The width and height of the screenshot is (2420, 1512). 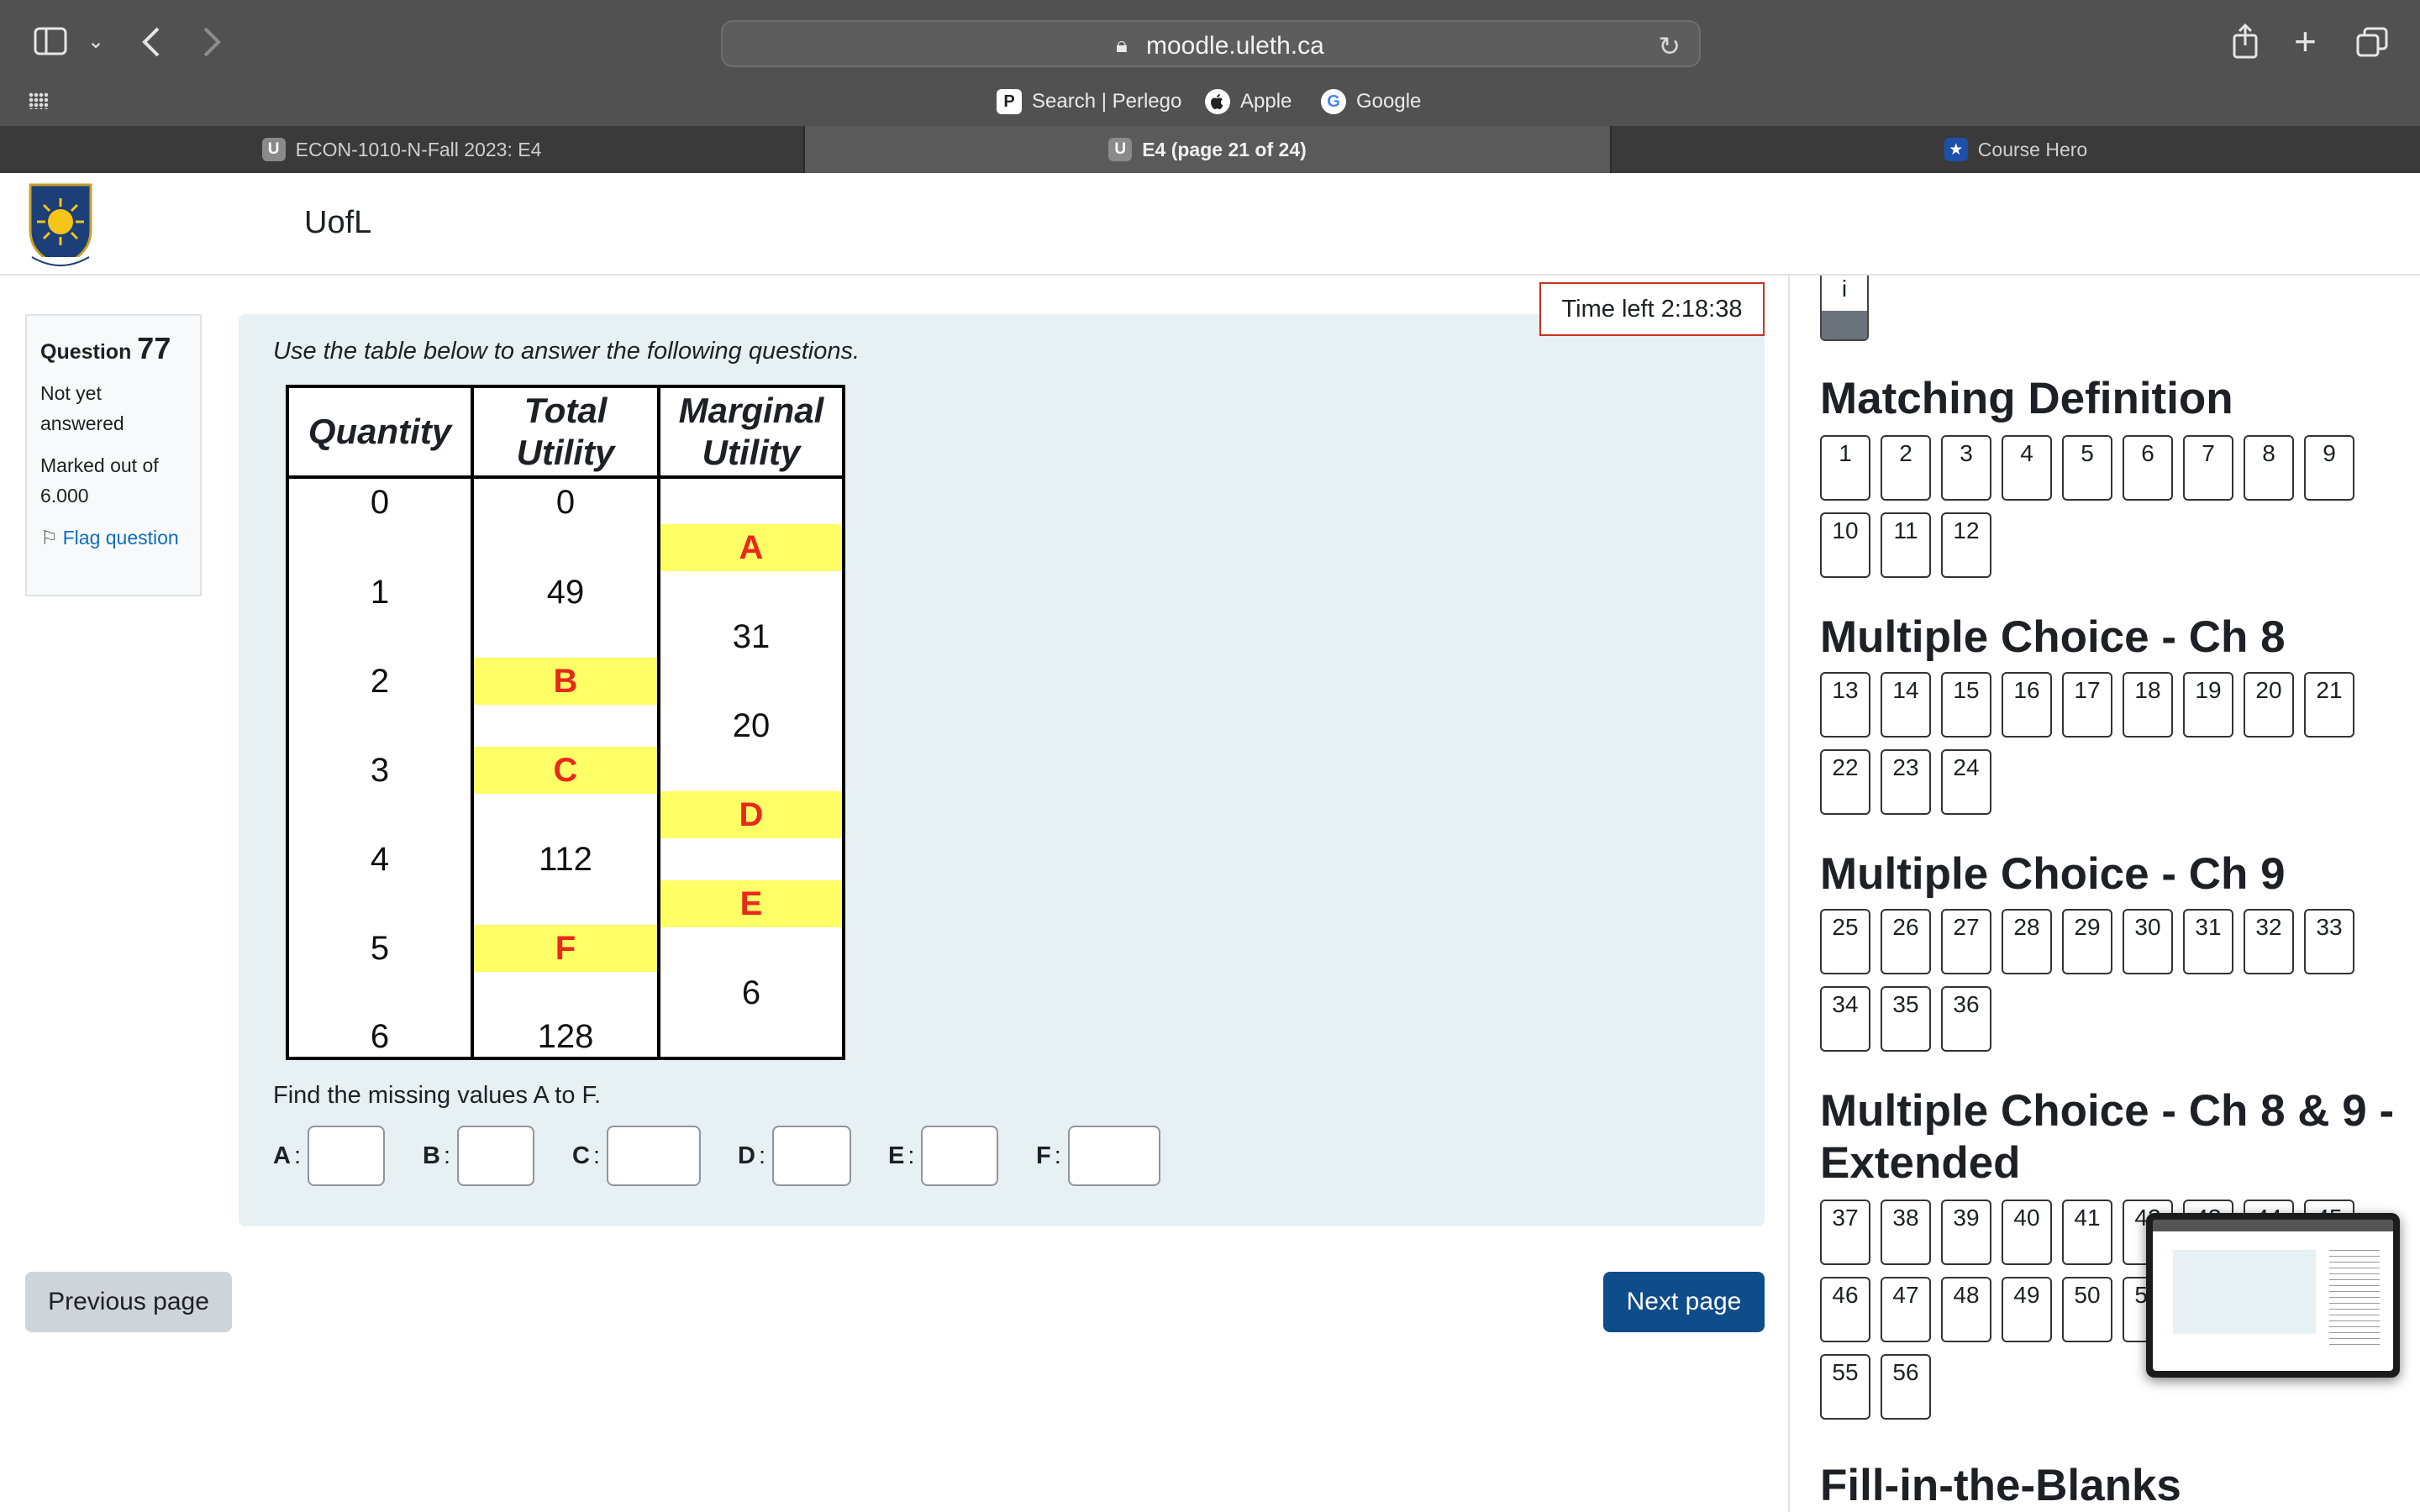 What do you see at coordinates (1966, 782) in the screenshot?
I see `nav-question-button: 24` at bounding box center [1966, 782].